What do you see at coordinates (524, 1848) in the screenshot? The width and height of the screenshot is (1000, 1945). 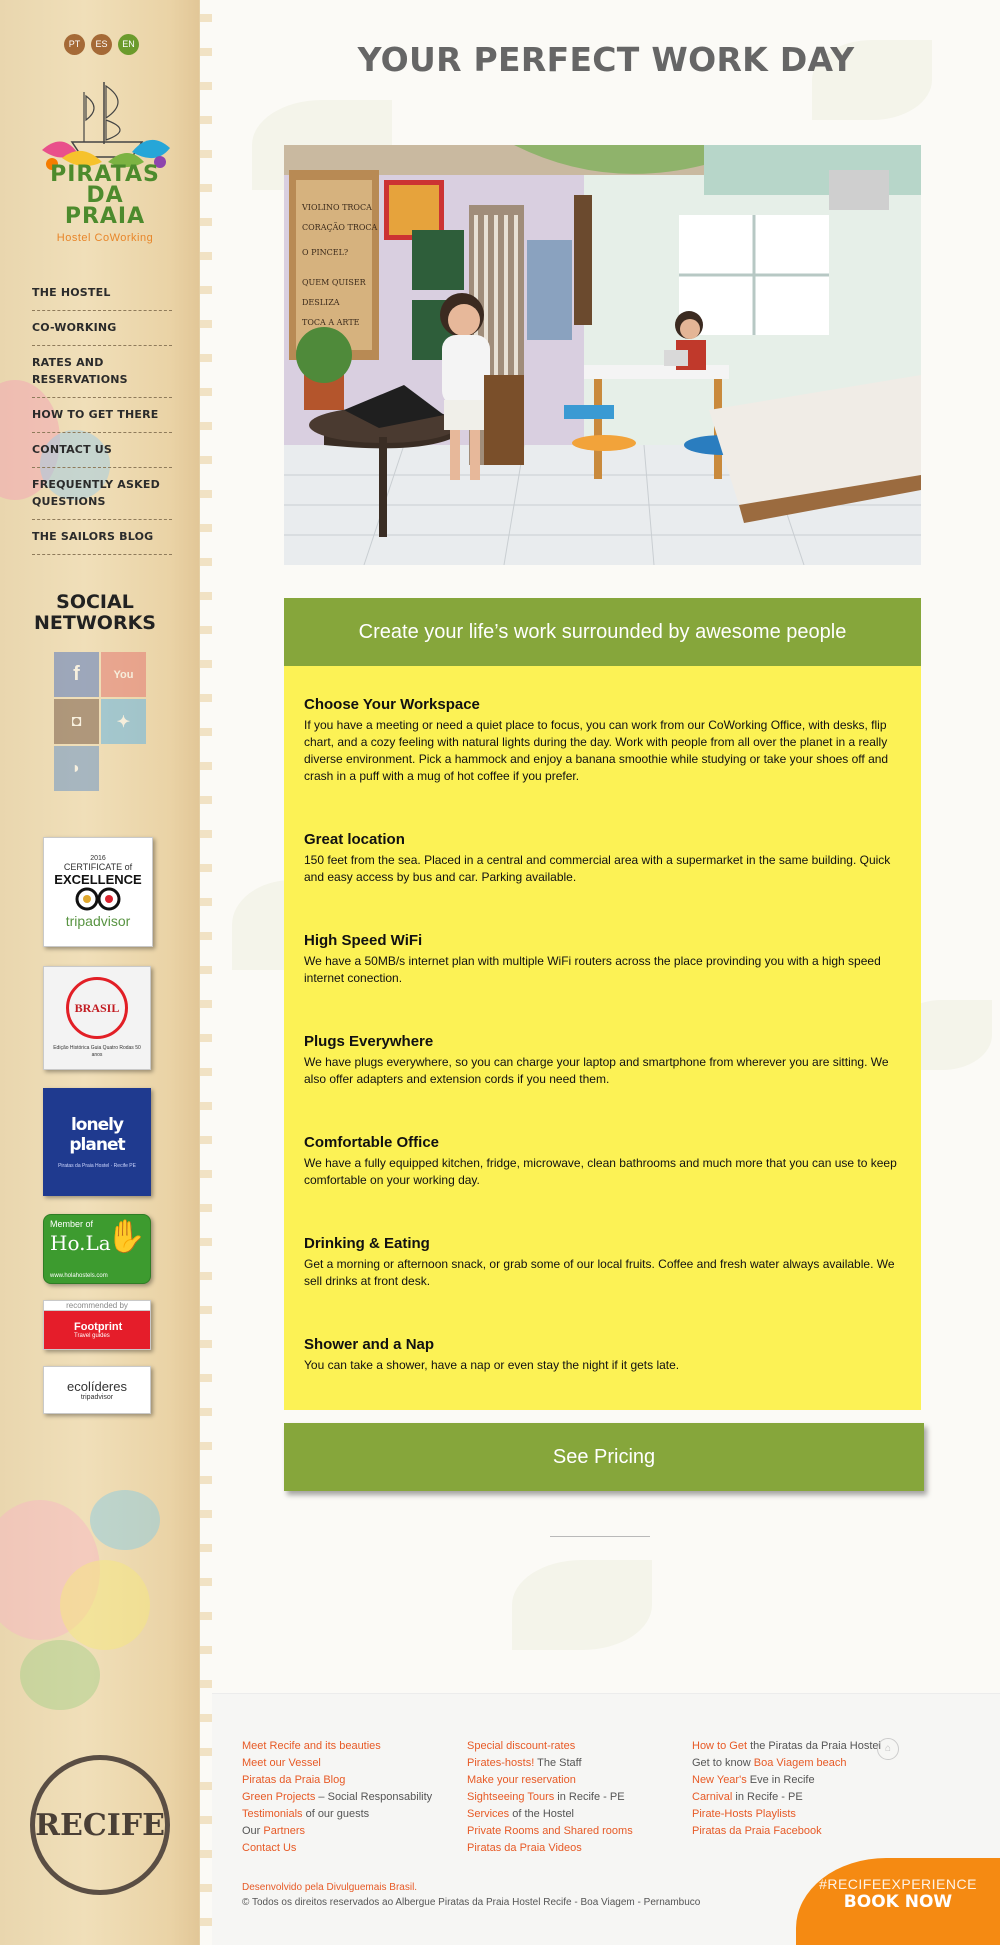 I see `footer-link-text: Piratas da Praia Videos` at bounding box center [524, 1848].